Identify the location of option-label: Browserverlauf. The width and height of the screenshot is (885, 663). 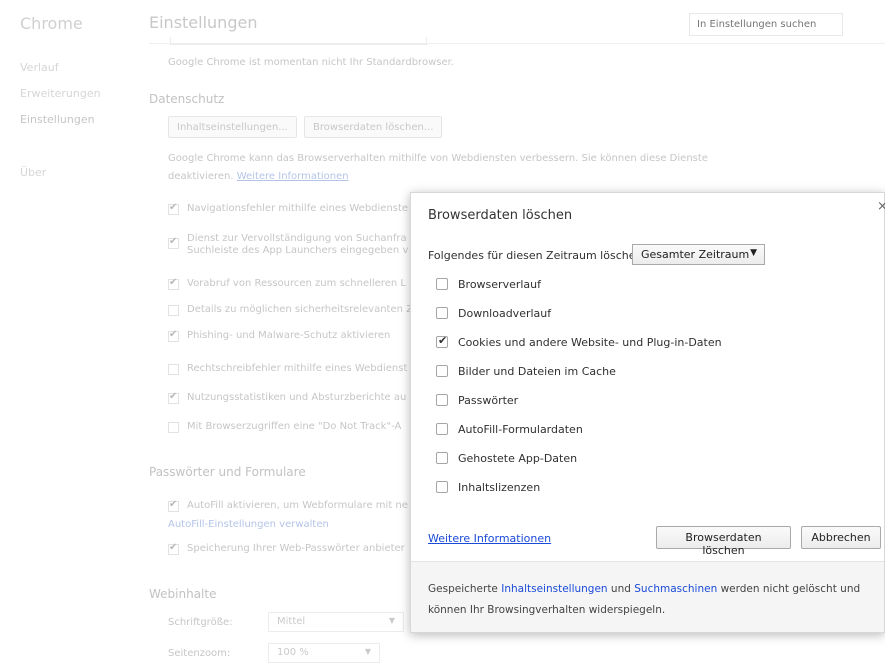
(500, 284).